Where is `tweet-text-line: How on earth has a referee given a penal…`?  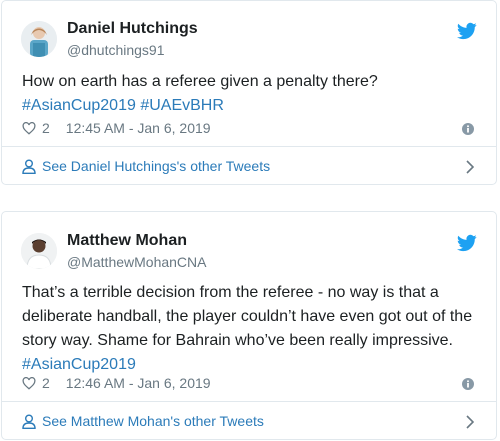 tweet-text-line: How on earth has a referee given a penal… is located at coordinates (200, 81).